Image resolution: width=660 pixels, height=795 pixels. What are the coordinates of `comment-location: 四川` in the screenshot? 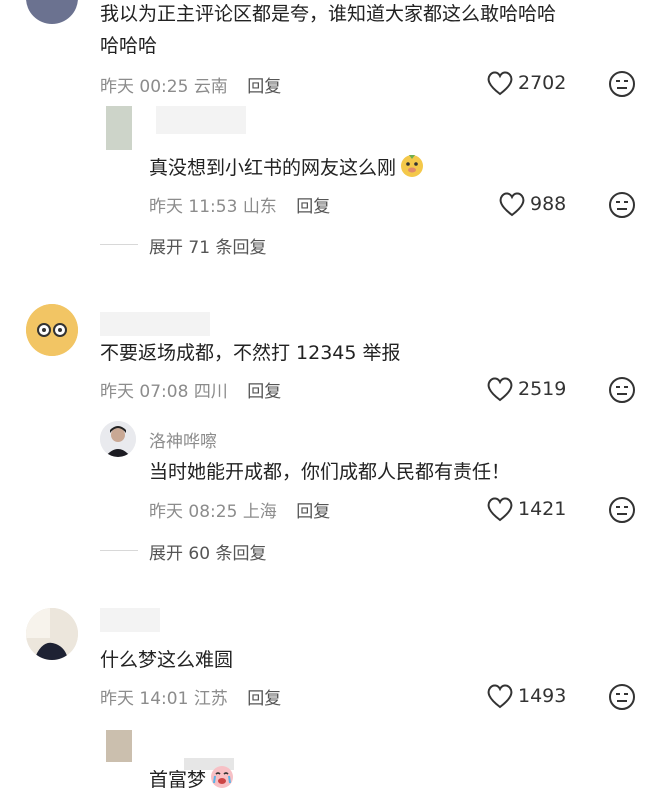 It's located at (210, 392).